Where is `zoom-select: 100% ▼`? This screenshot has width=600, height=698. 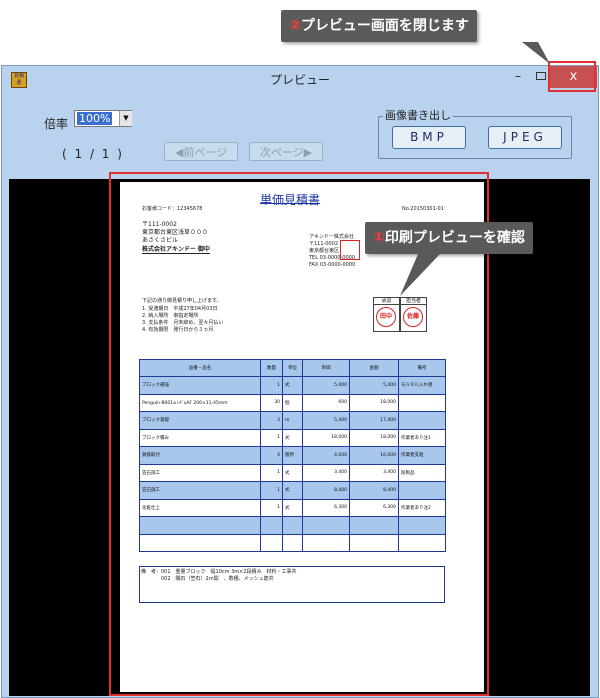 zoom-select: 100% ▼ is located at coordinates (103, 118).